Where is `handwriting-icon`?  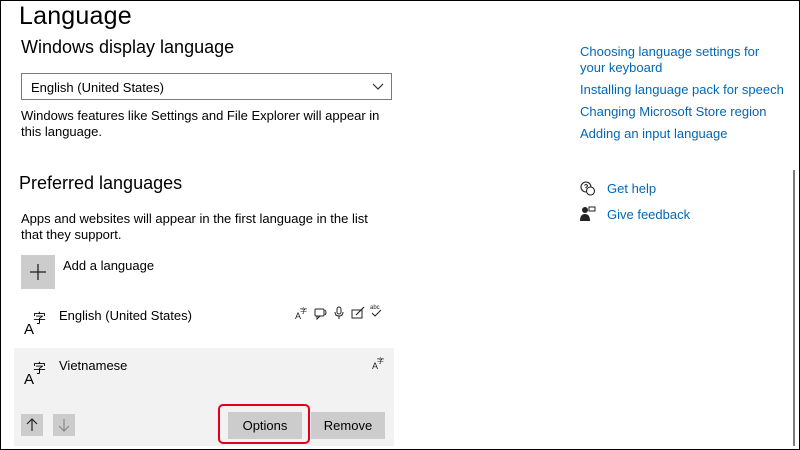 handwriting-icon is located at coordinates (358, 312).